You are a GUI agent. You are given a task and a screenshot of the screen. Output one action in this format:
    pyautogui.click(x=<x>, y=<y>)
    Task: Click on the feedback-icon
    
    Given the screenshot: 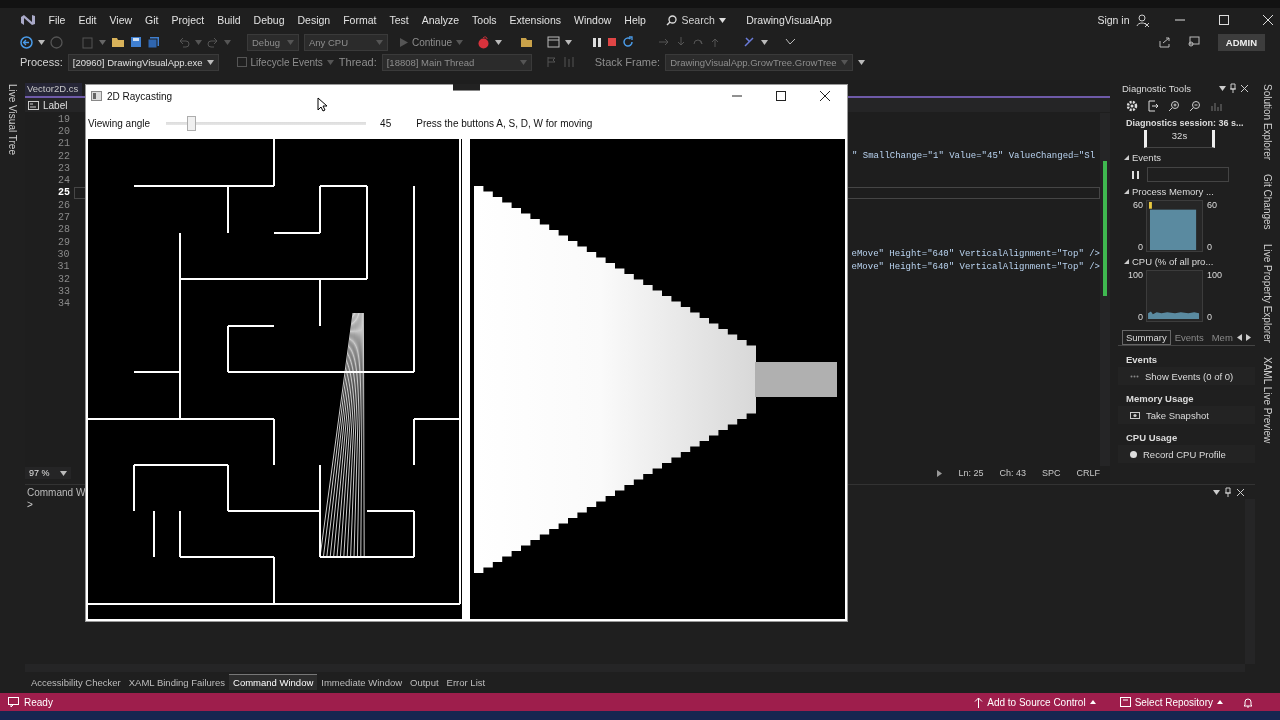 What is the action you would take?
    pyautogui.click(x=1193, y=42)
    